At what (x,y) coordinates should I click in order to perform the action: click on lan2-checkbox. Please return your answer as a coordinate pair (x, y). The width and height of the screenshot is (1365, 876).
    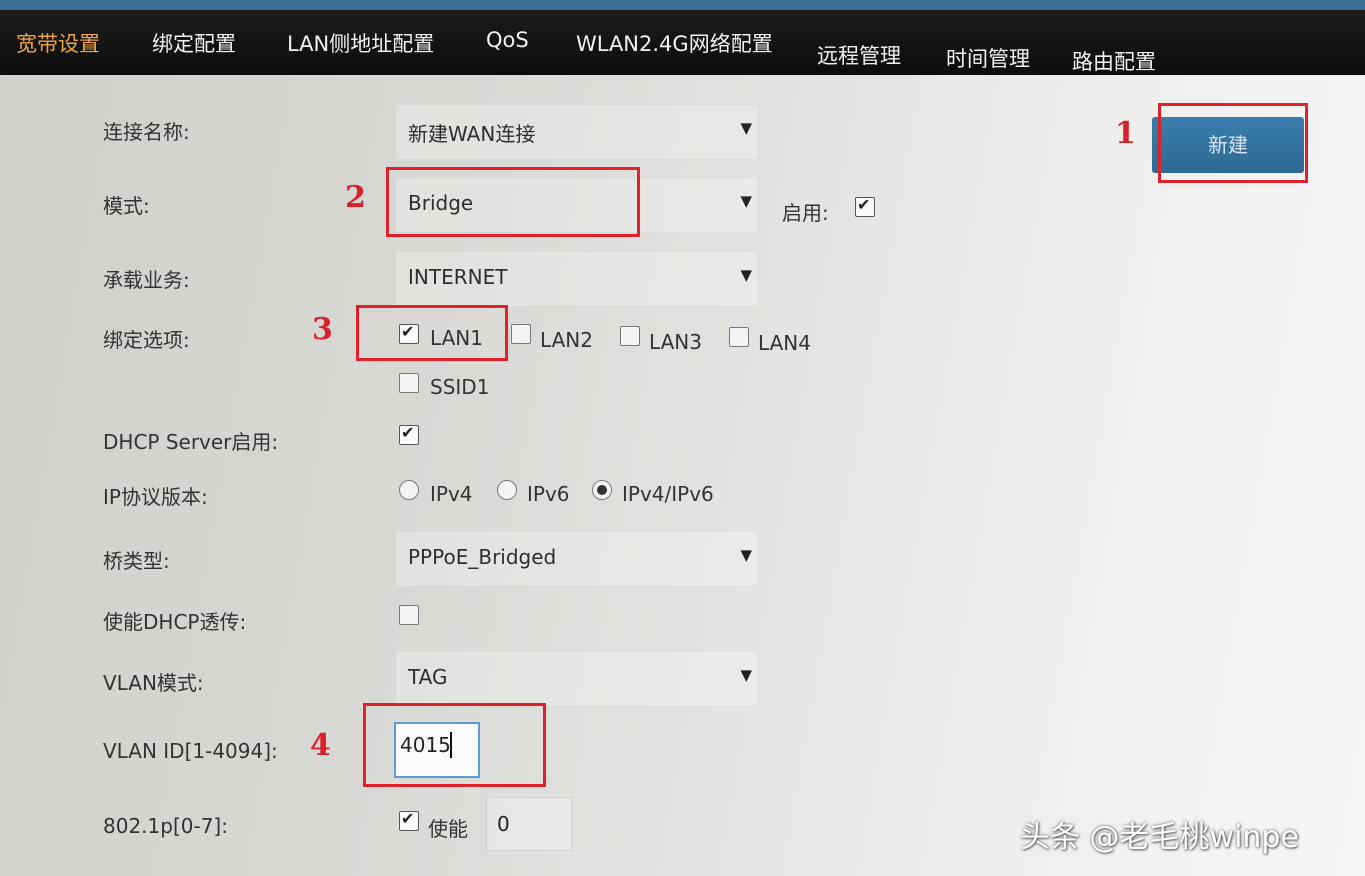
    Looking at the image, I should click on (521, 334).